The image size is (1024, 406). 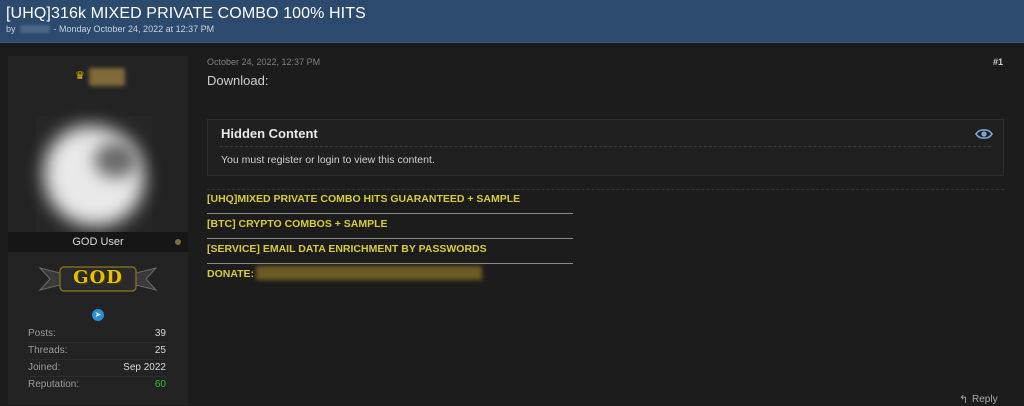 I want to click on reply-button: Reply, so click(x=985, y=399).